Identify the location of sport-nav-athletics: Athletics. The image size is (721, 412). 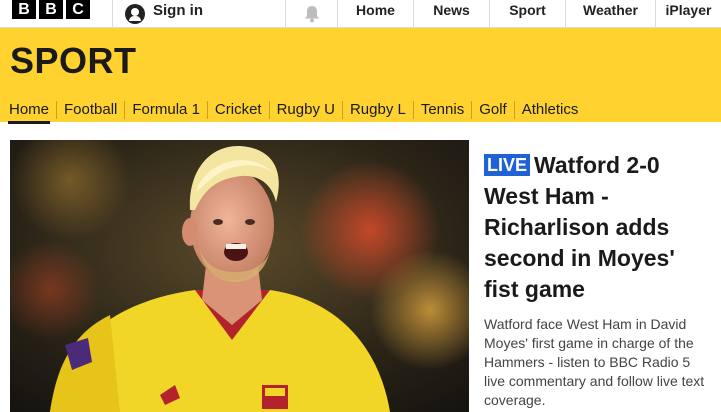
(549, 110).